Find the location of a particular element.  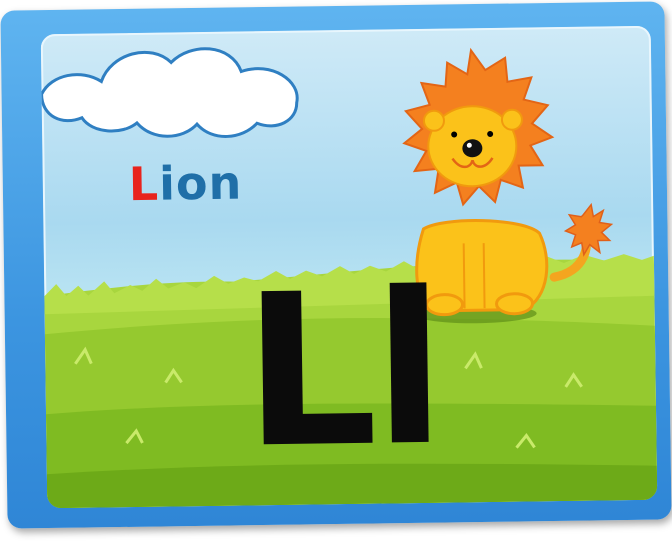

word-first-letter: L is located at coordinates (144, 184).